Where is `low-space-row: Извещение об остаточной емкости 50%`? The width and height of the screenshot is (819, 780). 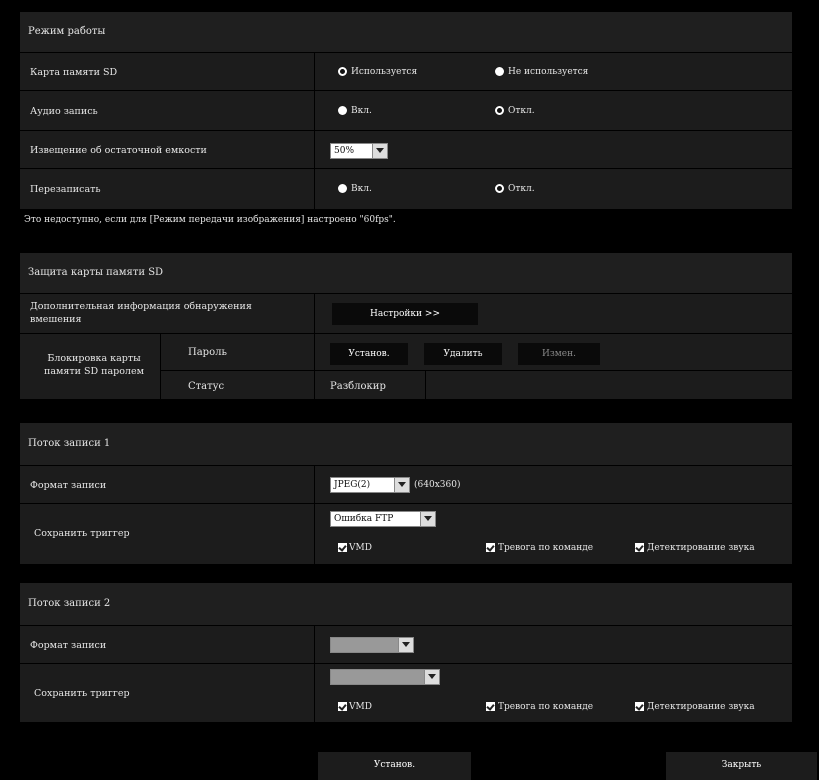 low-space-row: Извещение об остаточной емкости 50% is located at coordinates (406, 149).